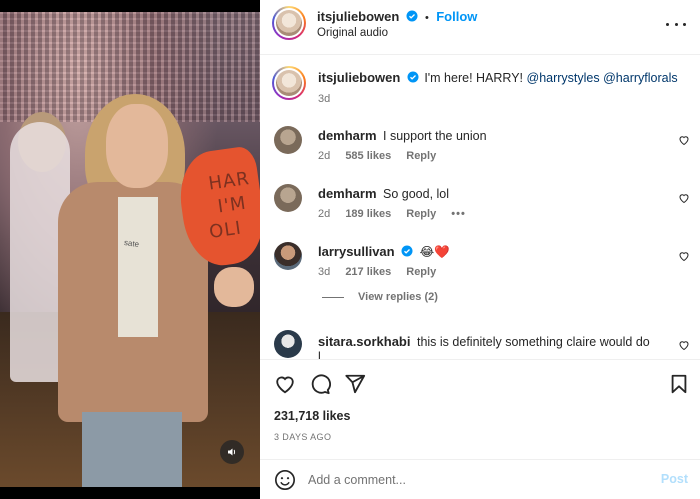 The height and width of the screenshot is (499, 700). What do you see at coordinates (324, 99) in the screenshot?
I see `caption-age: 3d` at bounding box center [324, 99].